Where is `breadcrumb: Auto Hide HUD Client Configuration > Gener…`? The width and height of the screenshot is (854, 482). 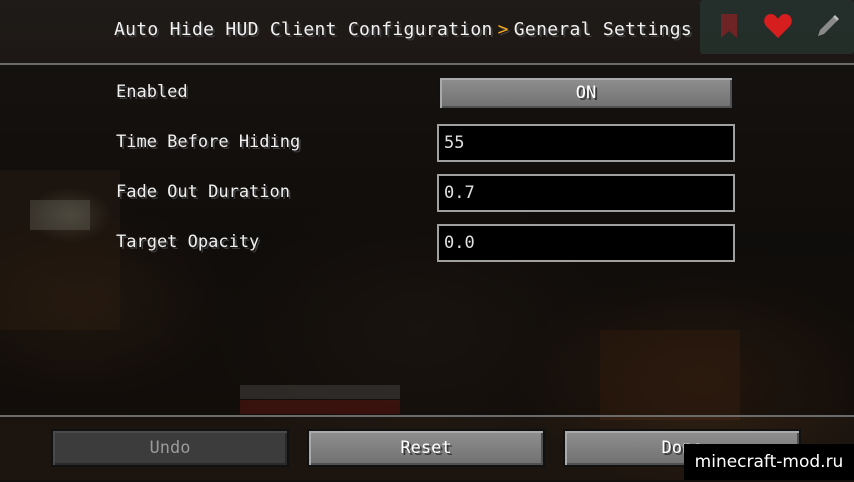
breadcrumb: Auto Hide HUD Client Configuration > Gener… is located at coordinates (403, 29).